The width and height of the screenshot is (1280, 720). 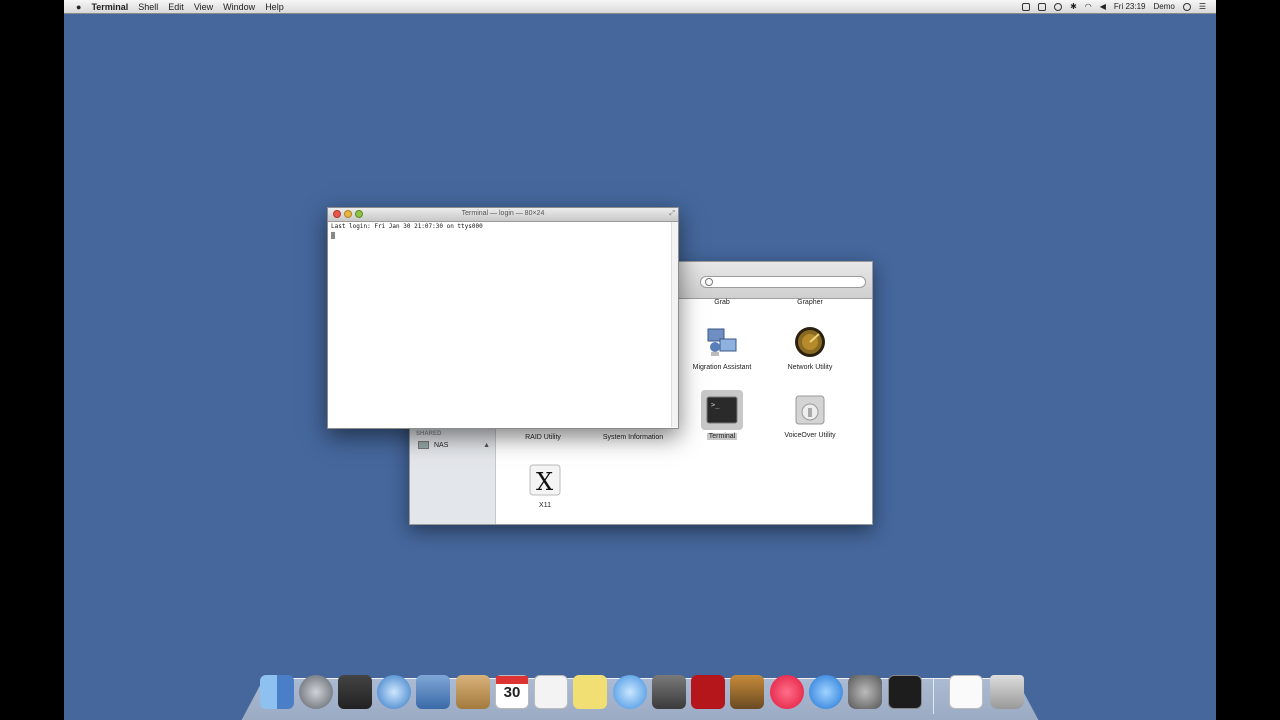 I want to click on time-machine-icon, so click(x=1058, y=6).